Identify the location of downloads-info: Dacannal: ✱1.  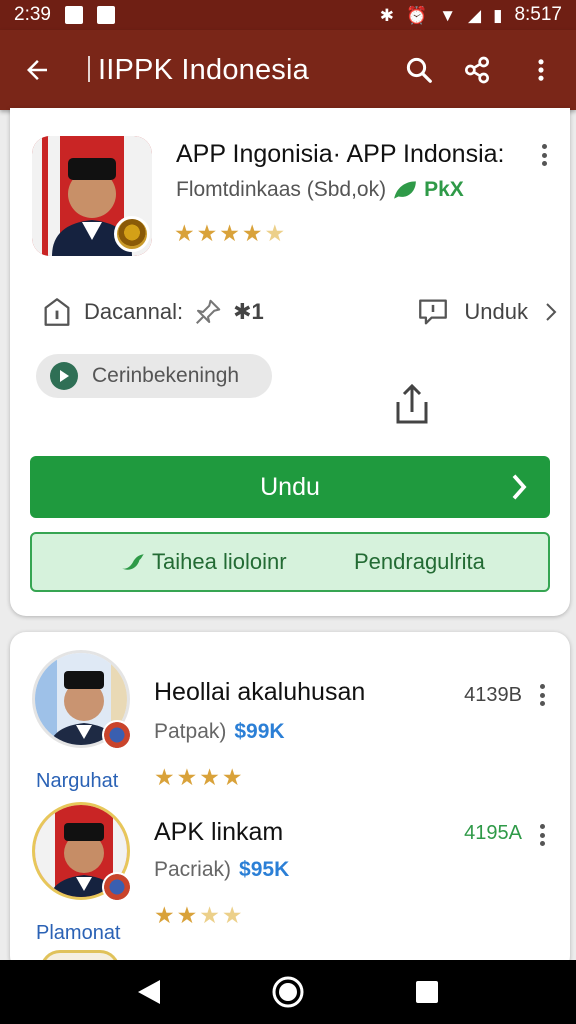
(152, 312).